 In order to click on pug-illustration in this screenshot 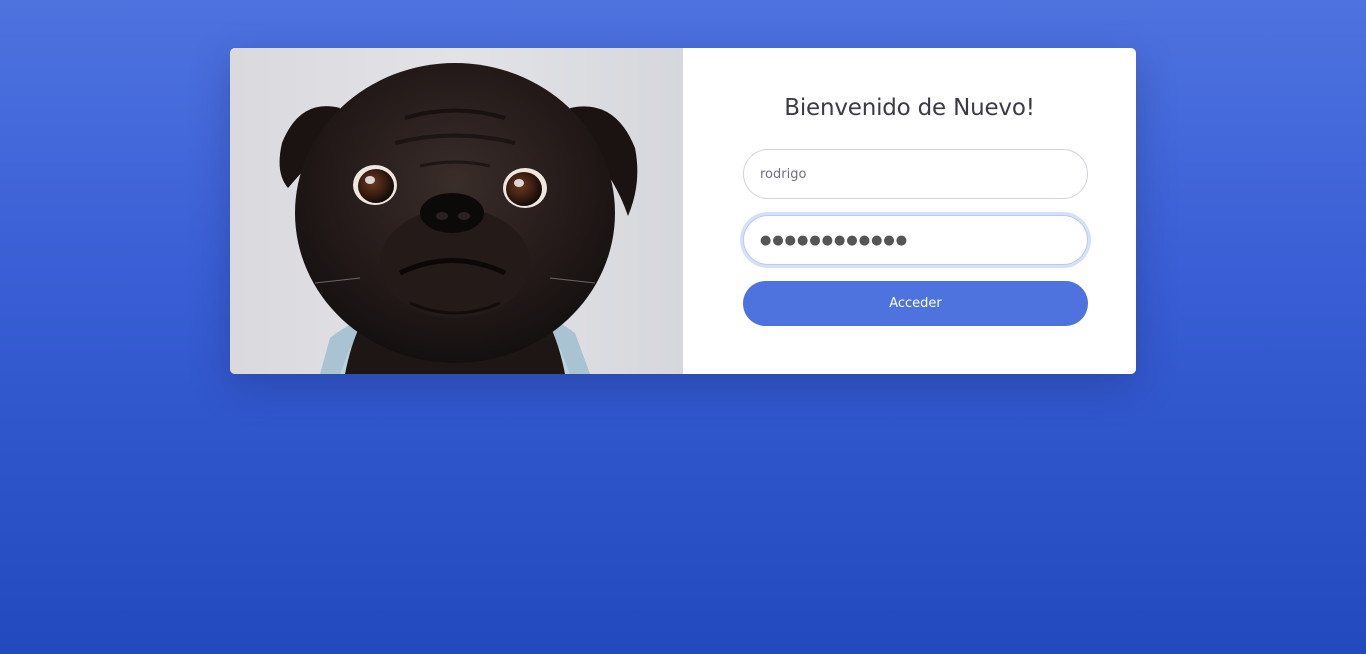, I will do `click(458, 218)`.